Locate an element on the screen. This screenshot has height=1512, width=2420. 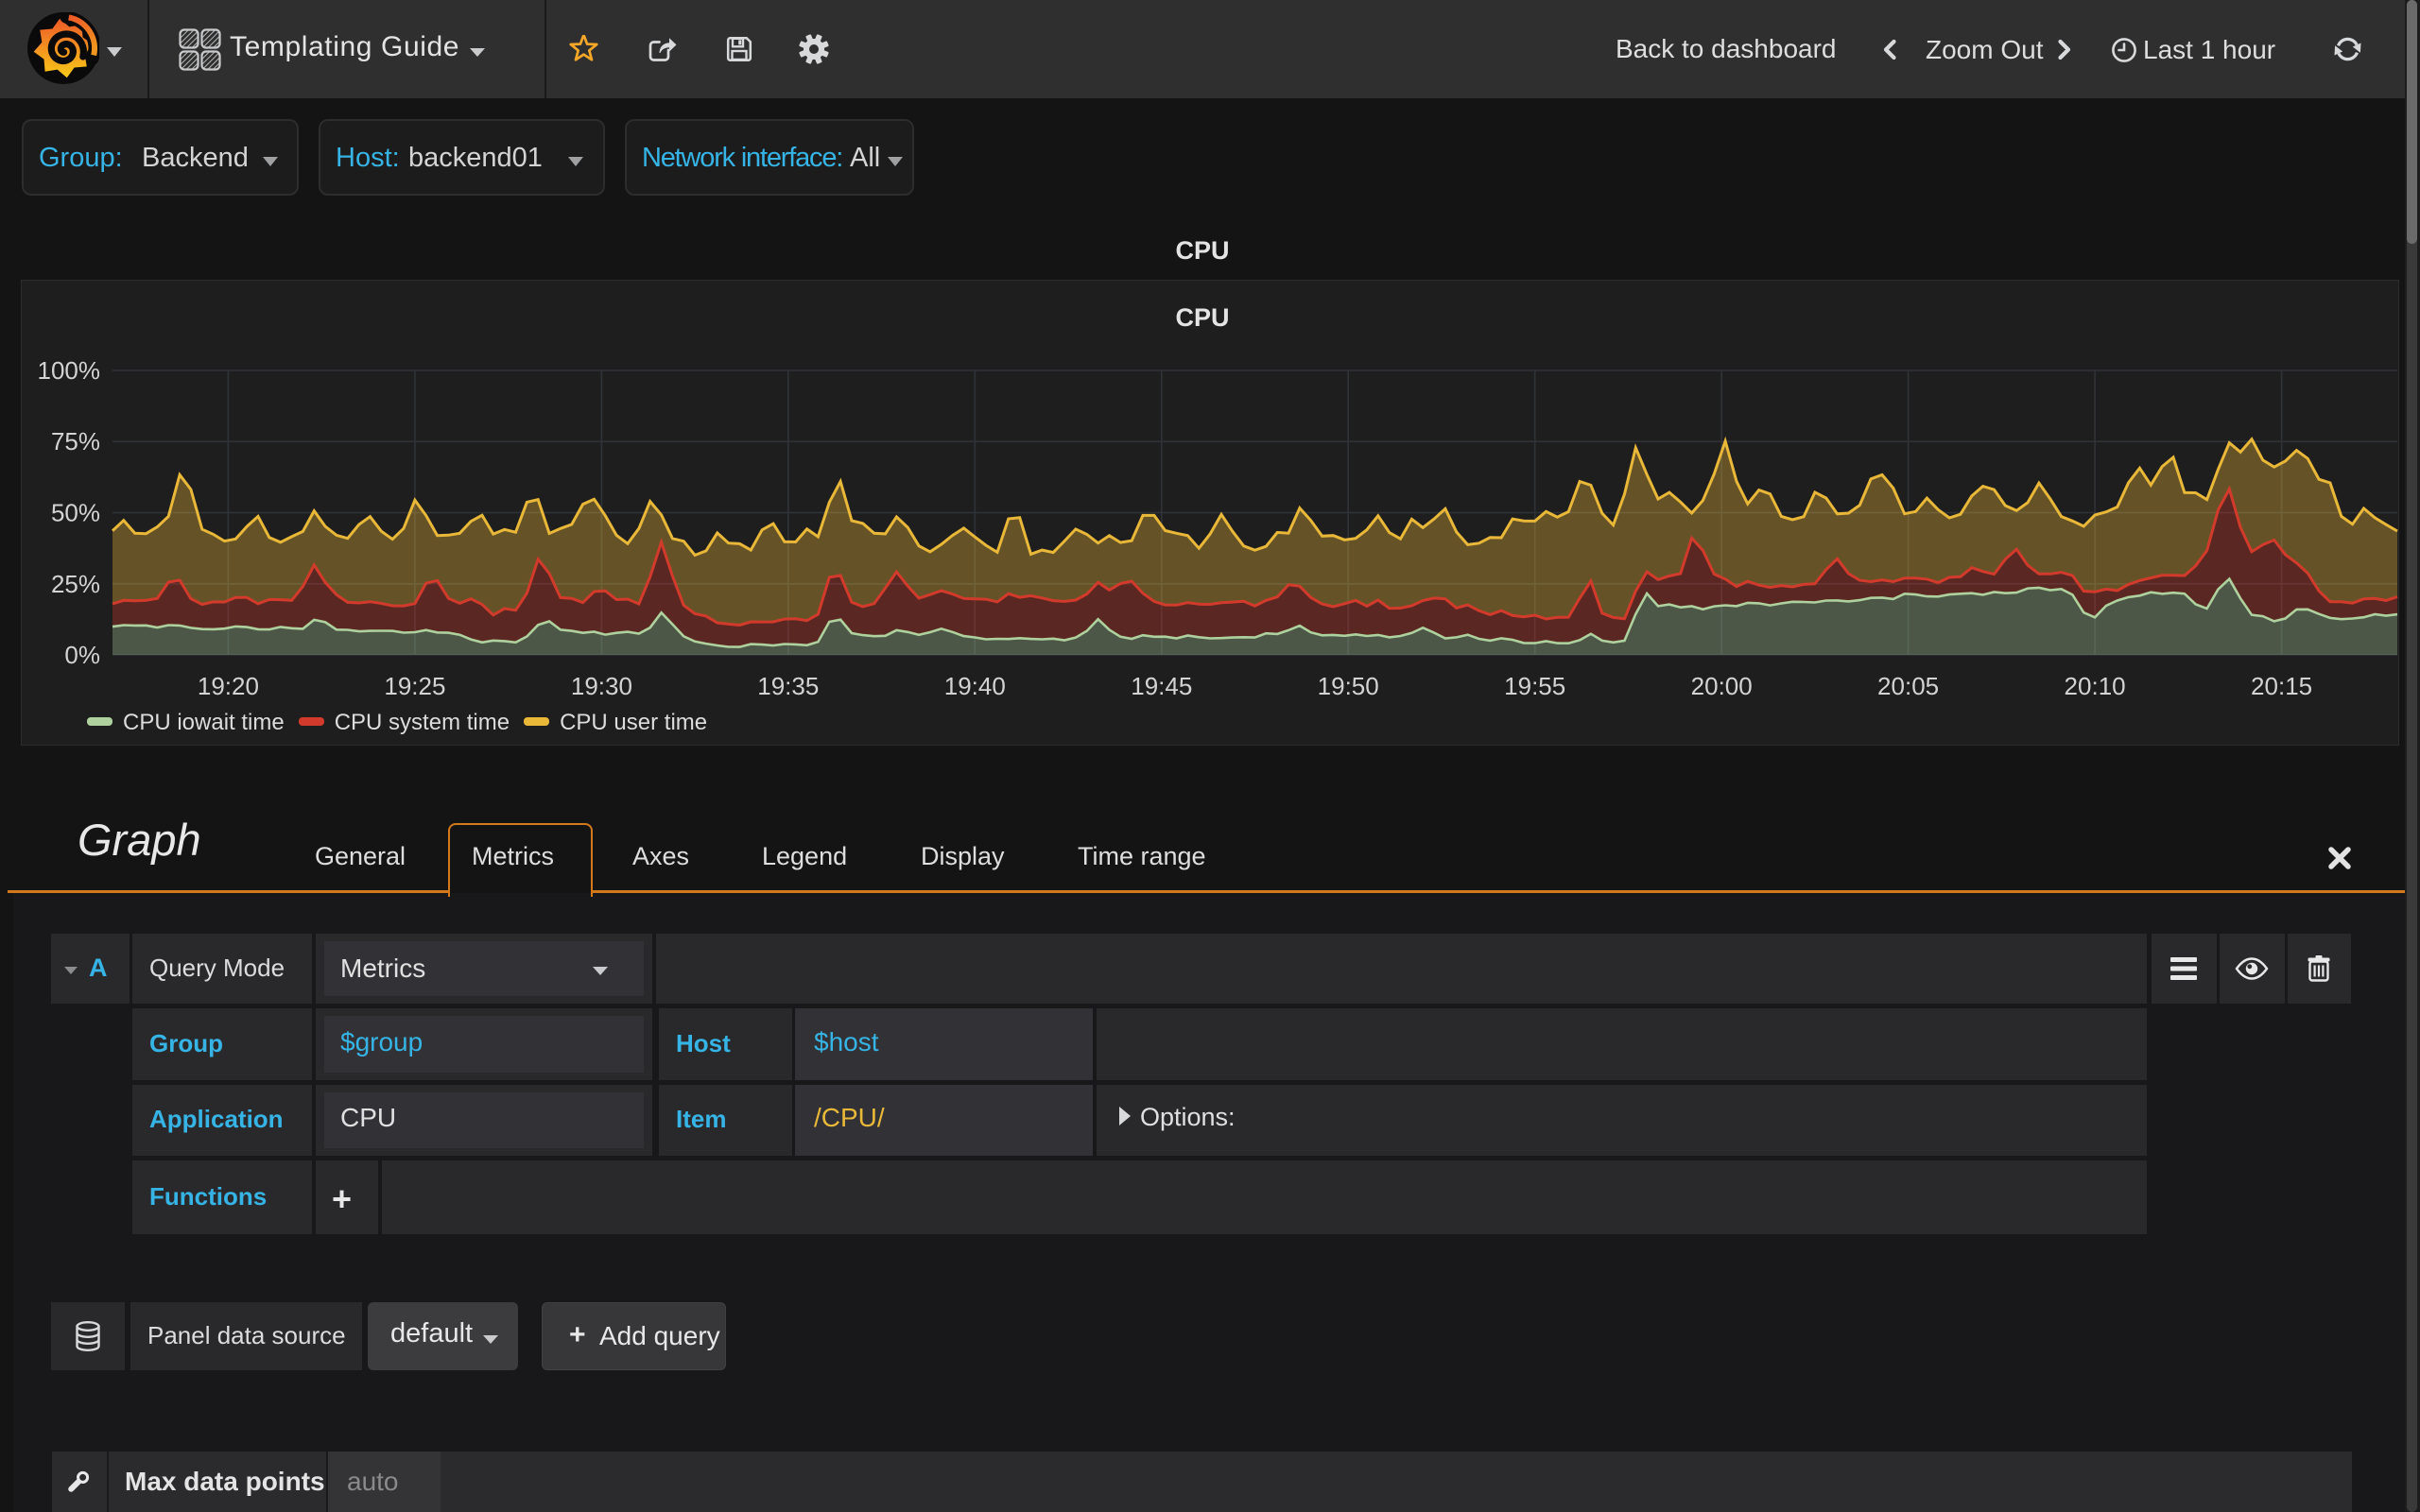
svg-text: 19:20 is located at coordinates (228, 686).